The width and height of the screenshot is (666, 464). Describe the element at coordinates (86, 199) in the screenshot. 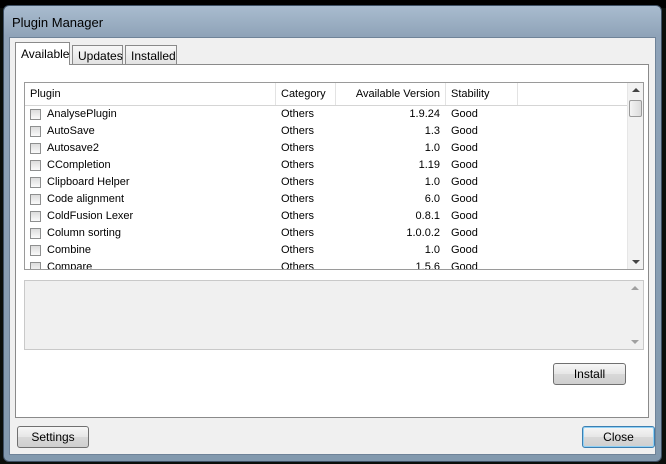

I see `plugin-name: Code alignment` at that location.